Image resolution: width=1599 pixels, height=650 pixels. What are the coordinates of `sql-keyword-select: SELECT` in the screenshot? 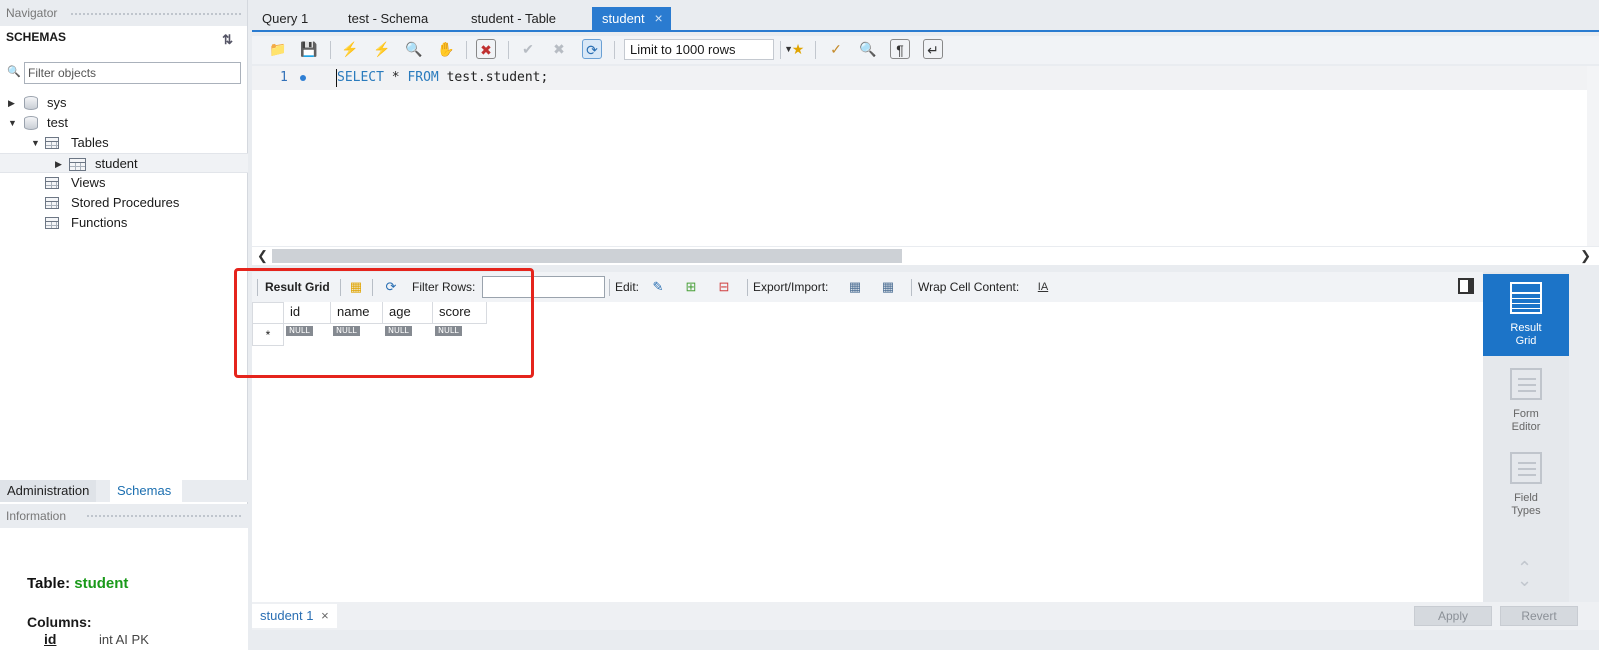 It's located at (360, 77).